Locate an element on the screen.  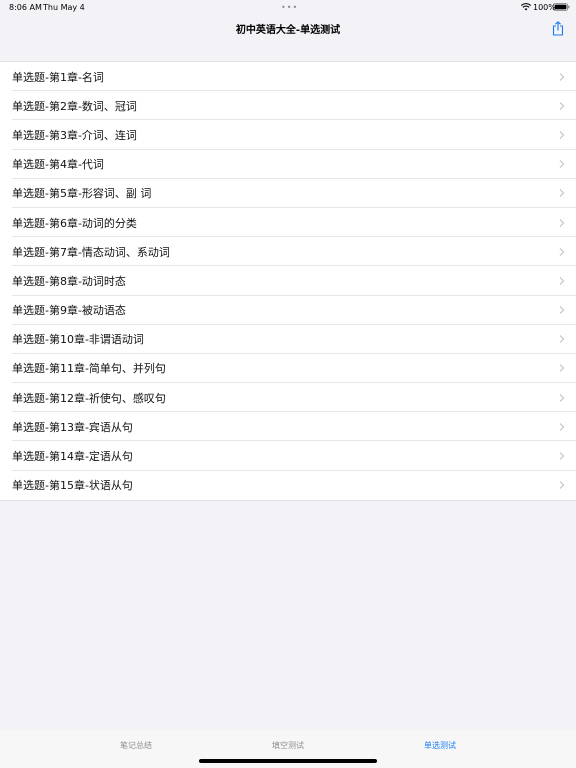
list-item-label: 单选题-第5章-形容词、副 词 is located at coordinates (82, 194).